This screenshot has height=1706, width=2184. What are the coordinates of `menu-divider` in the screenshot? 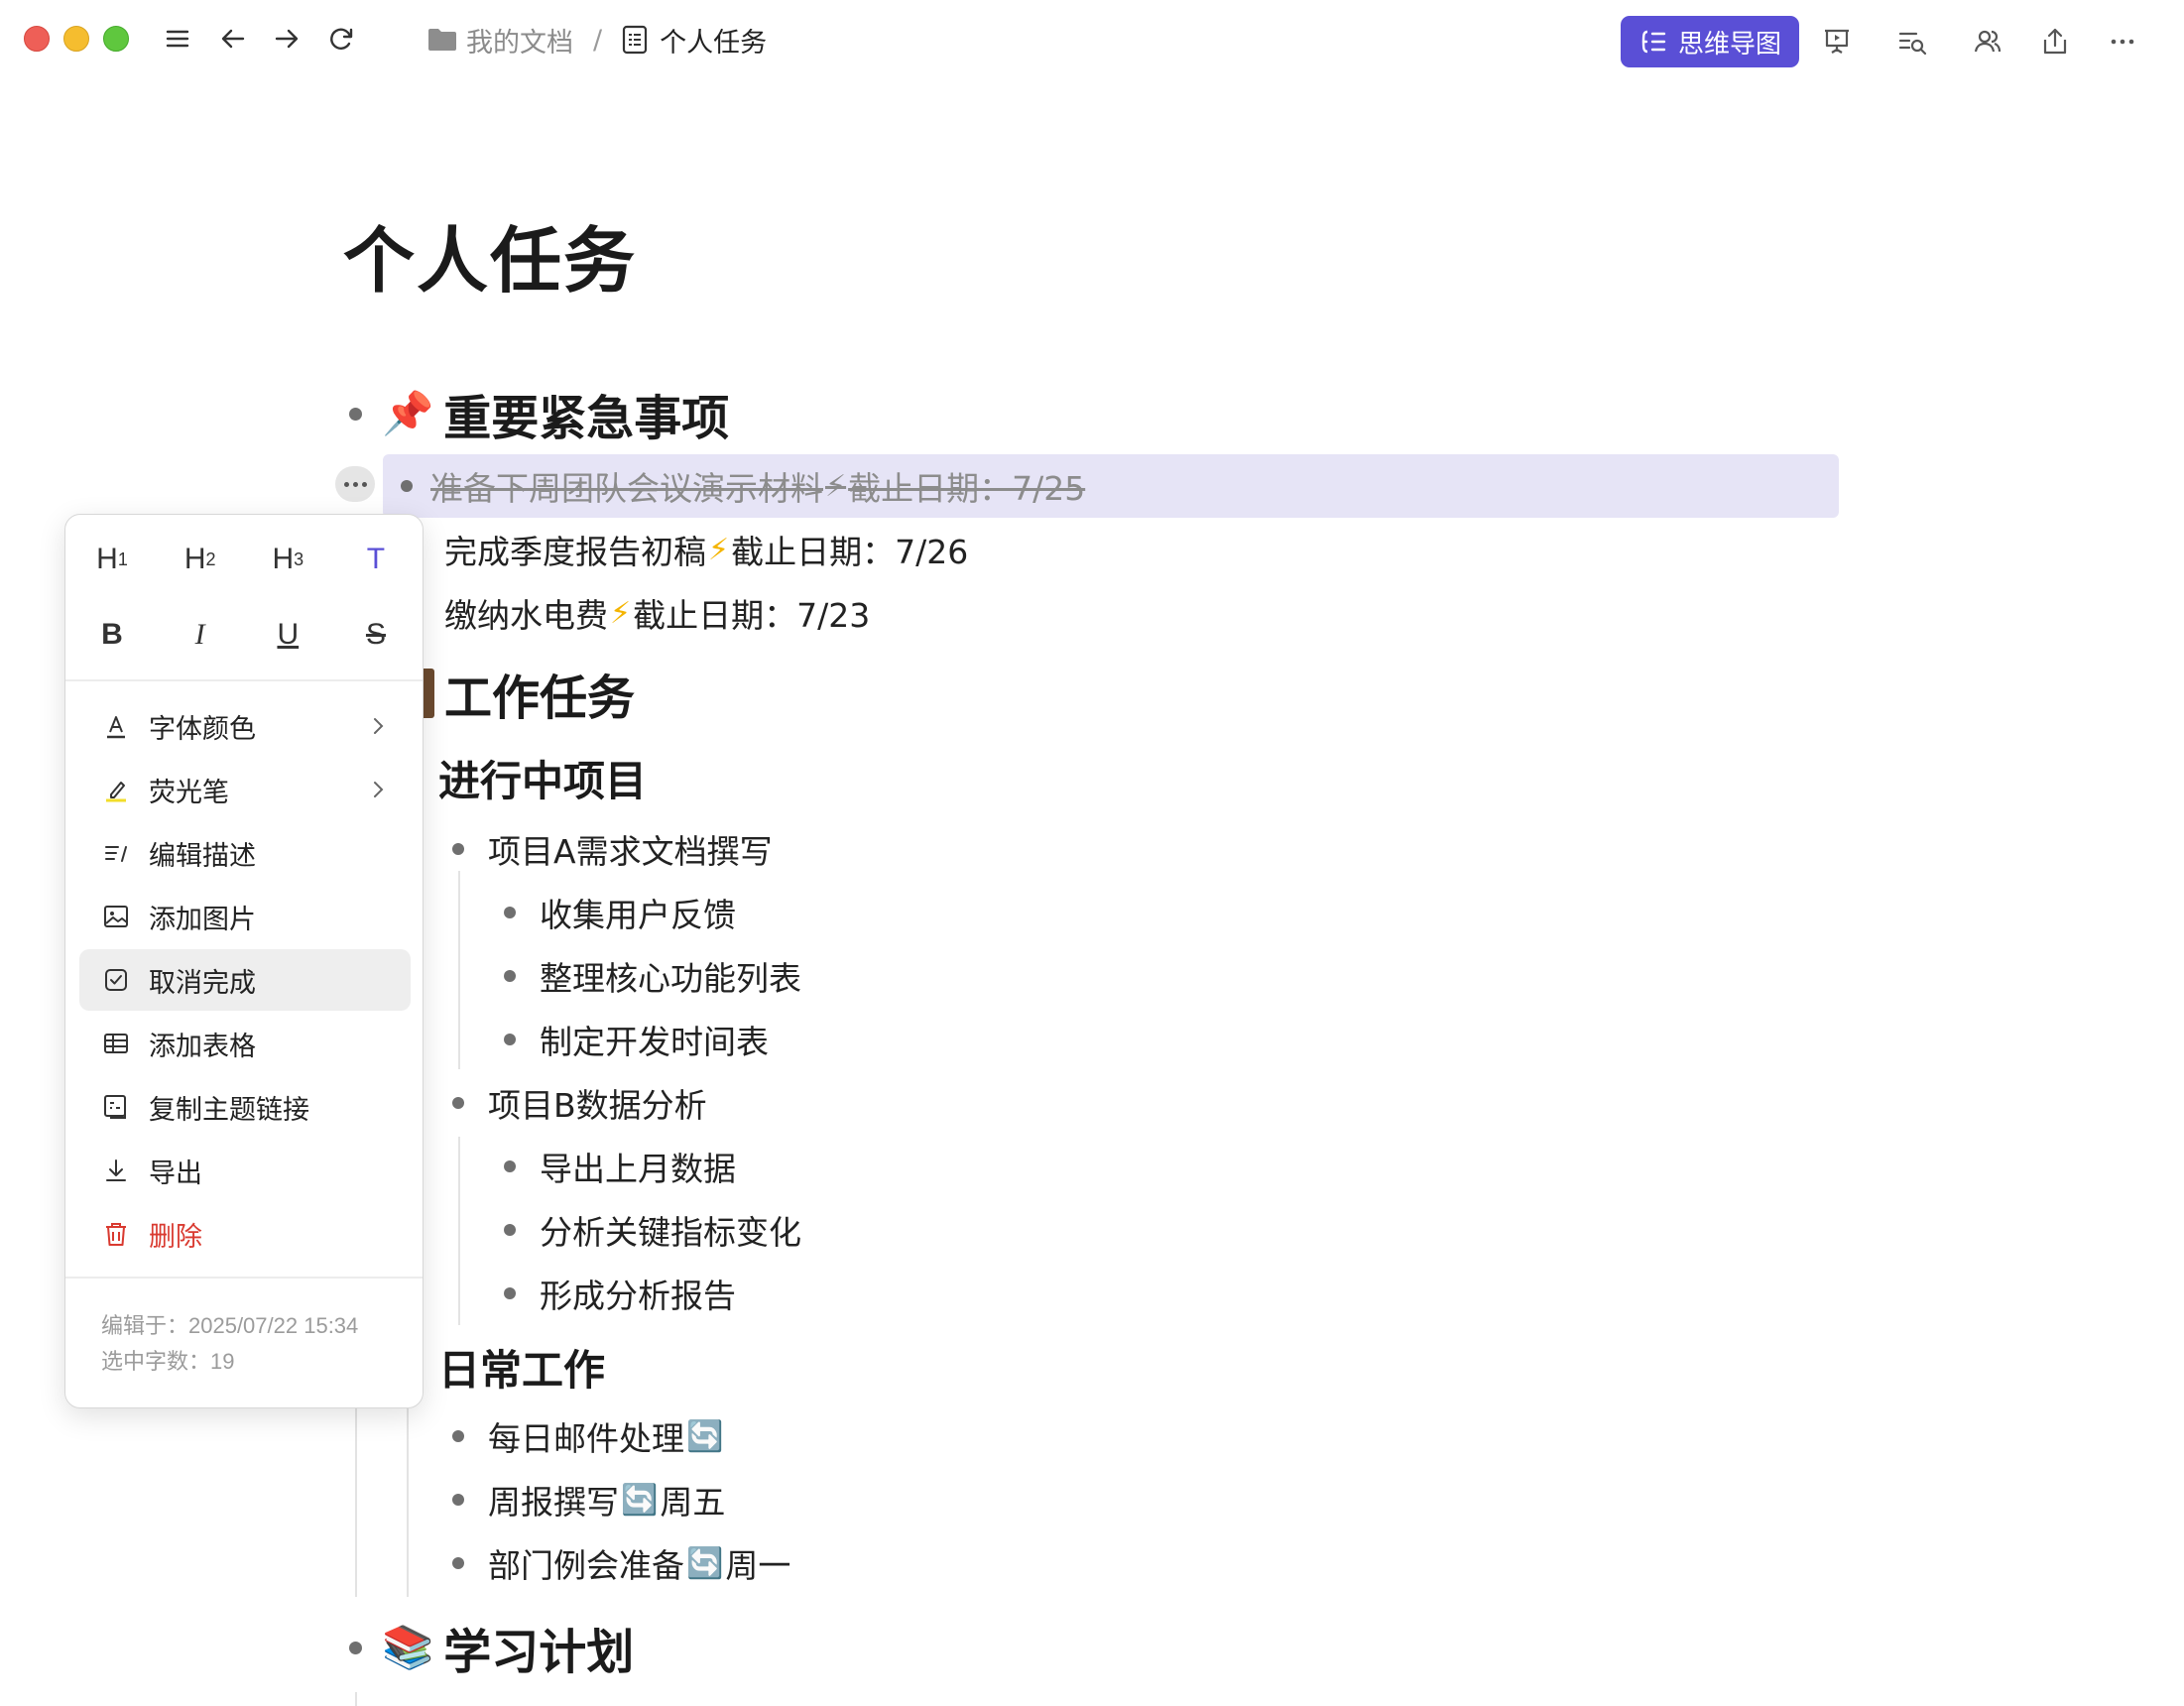 It's located at (244, 680).